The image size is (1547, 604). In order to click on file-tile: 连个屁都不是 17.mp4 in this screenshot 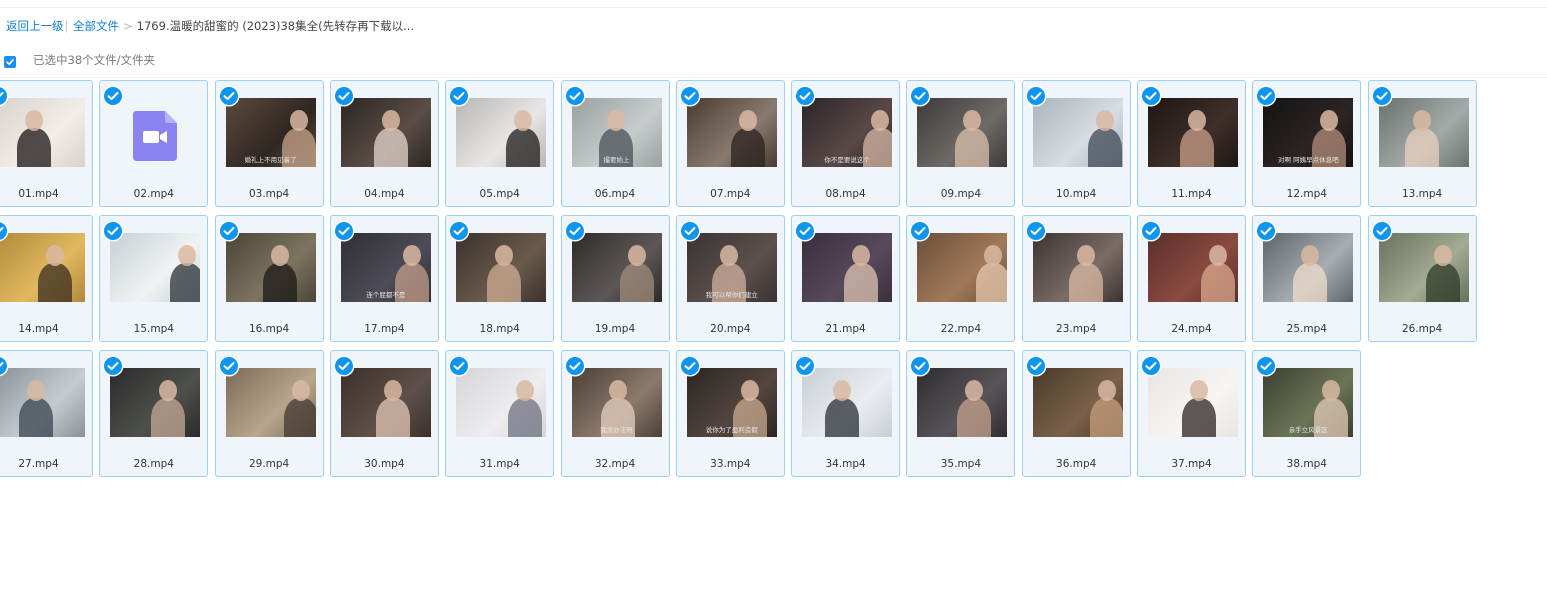, I will do `click(384, 278)`.